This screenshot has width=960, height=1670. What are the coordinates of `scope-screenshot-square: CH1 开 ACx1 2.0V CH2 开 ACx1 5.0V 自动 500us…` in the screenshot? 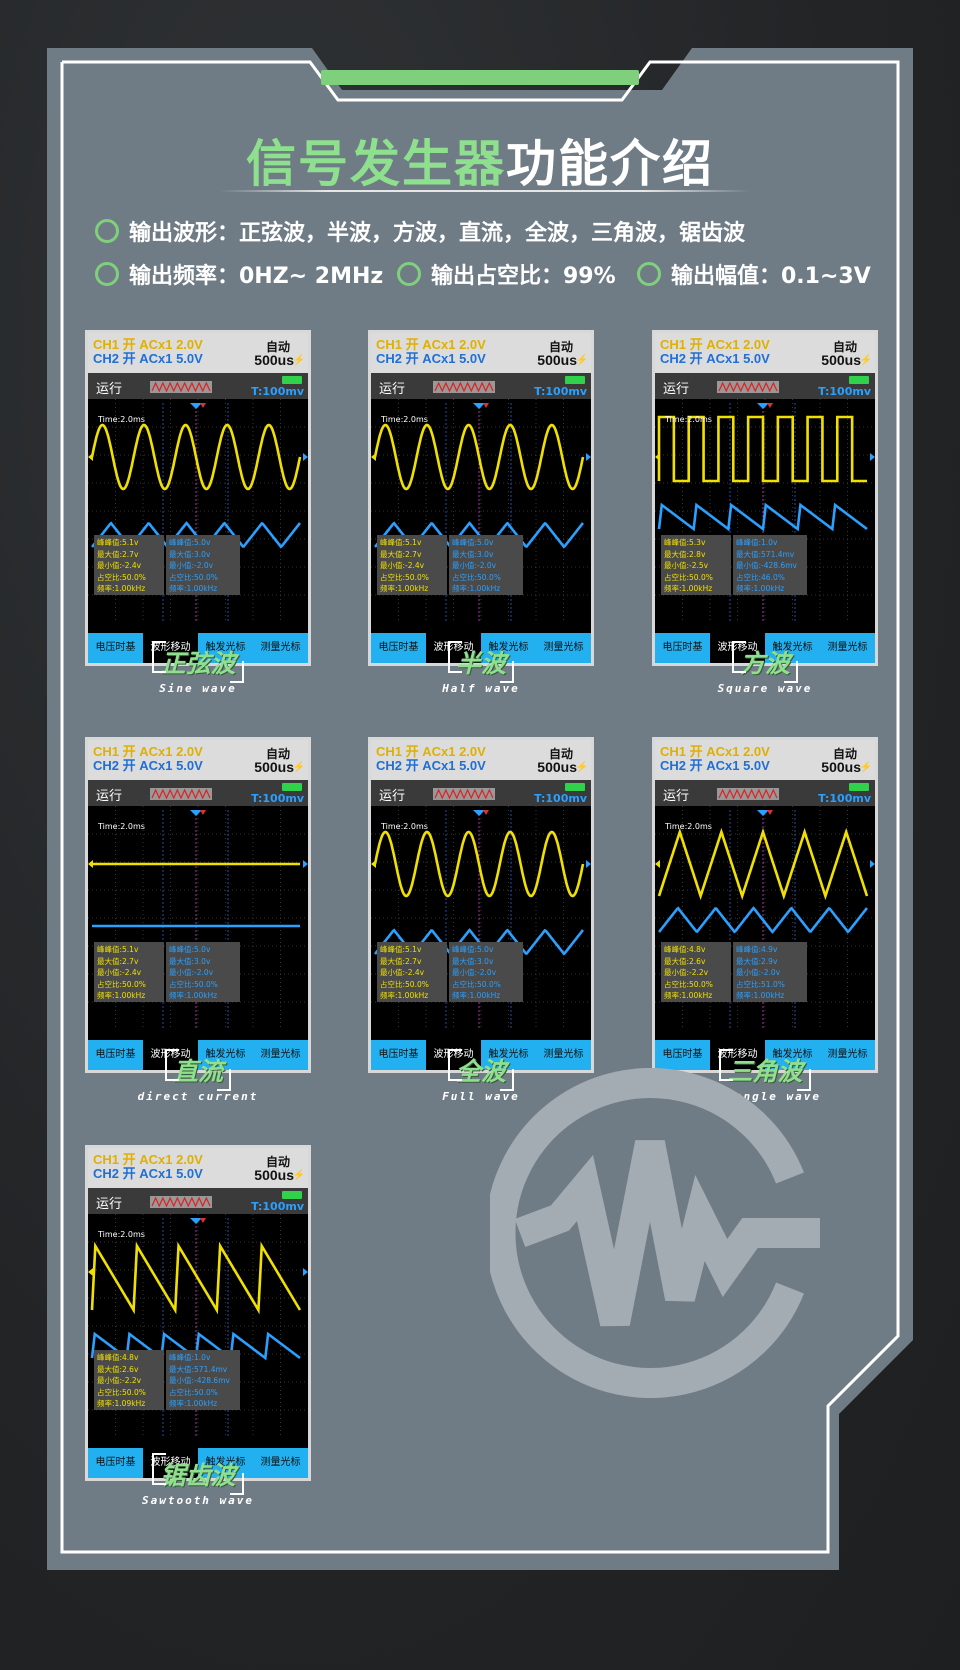 It's located at (765, 498).